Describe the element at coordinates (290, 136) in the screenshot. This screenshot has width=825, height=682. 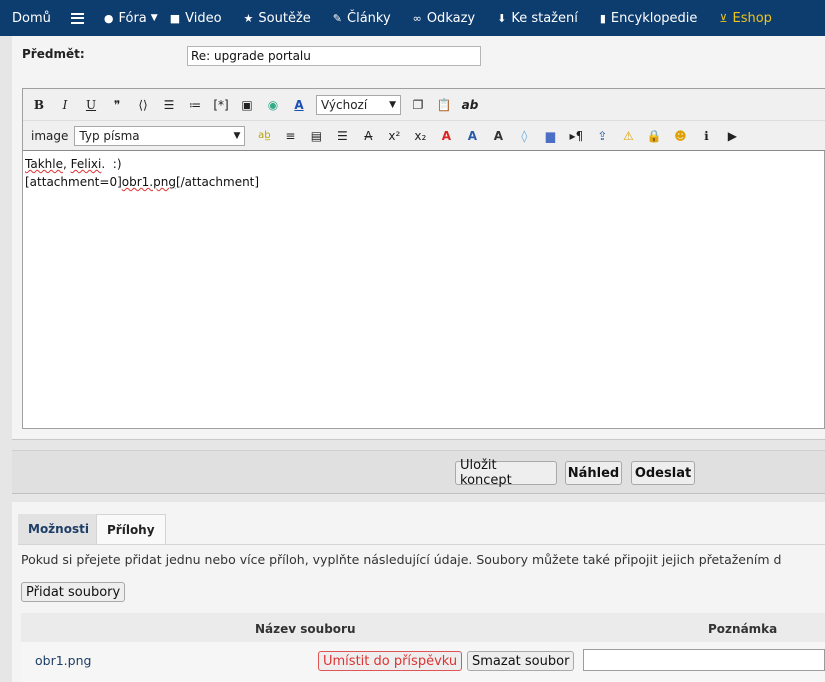
I see `align-center-icon: ≡` at that location.